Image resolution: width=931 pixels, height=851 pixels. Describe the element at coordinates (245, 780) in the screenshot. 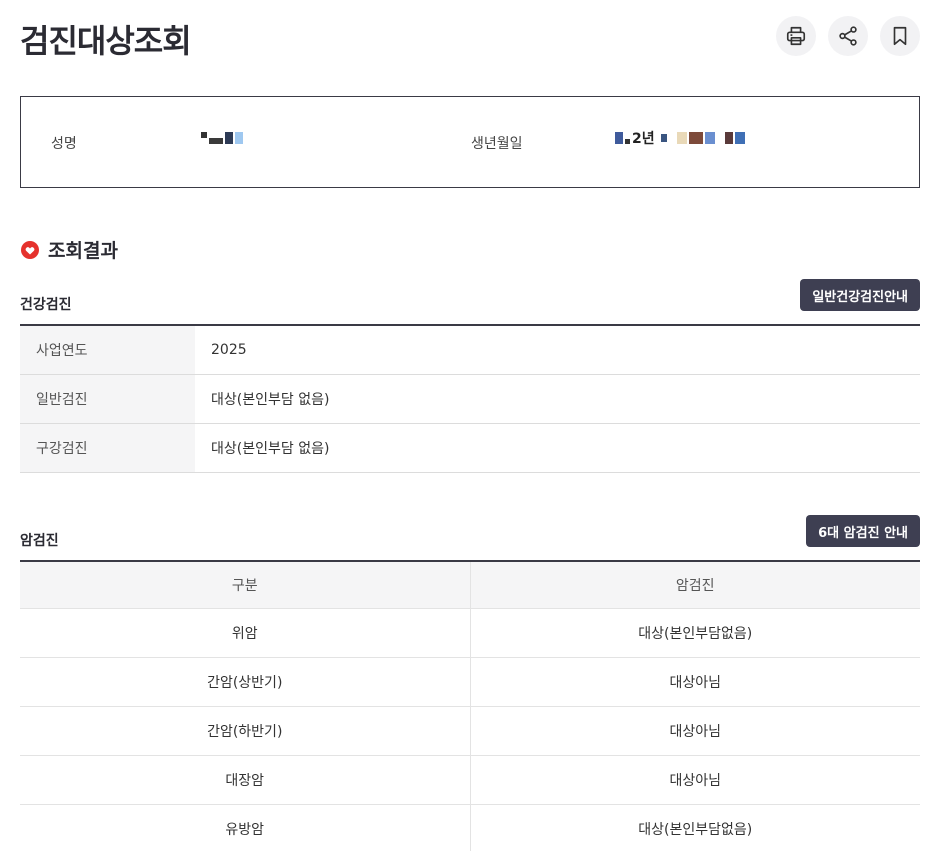

I see `cancer-type: 대장암` at that location.